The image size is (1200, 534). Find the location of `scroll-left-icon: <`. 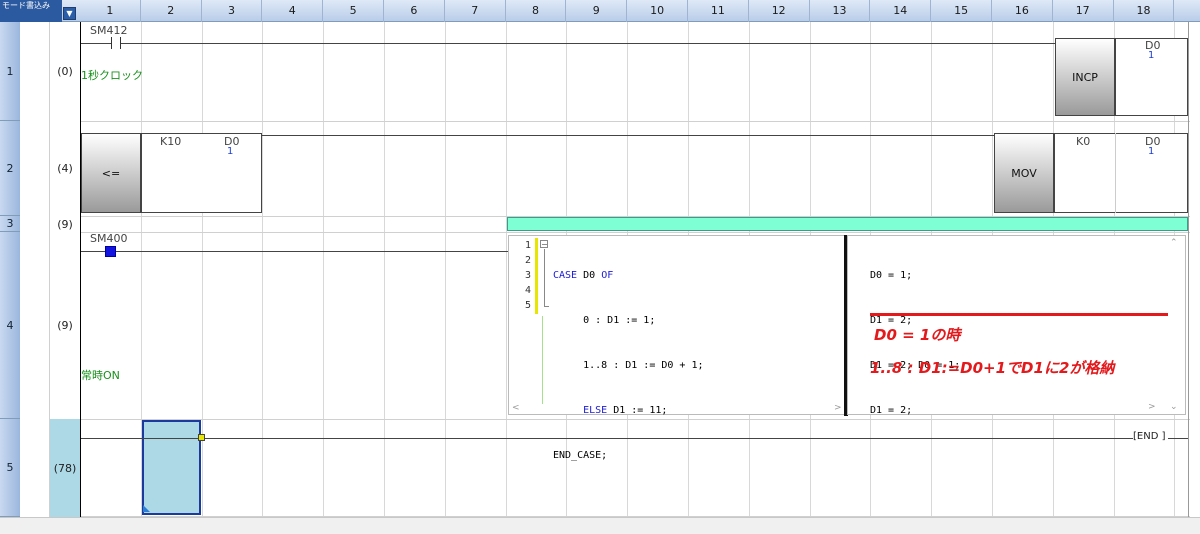

scroll-left-icon: < is located at coordinates (516, 408).